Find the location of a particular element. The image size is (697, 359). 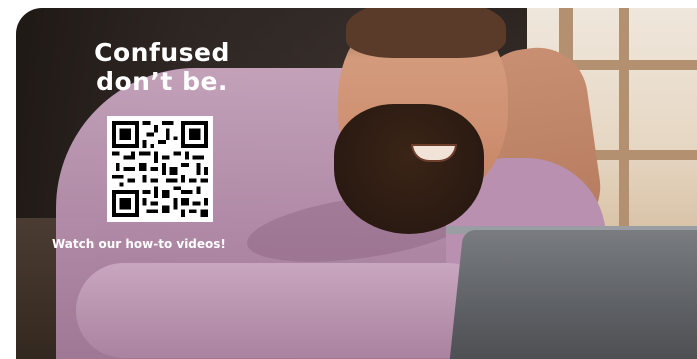

how-to-videos-caption: Watch our how-to videos! is located at coordinates (139, 244).